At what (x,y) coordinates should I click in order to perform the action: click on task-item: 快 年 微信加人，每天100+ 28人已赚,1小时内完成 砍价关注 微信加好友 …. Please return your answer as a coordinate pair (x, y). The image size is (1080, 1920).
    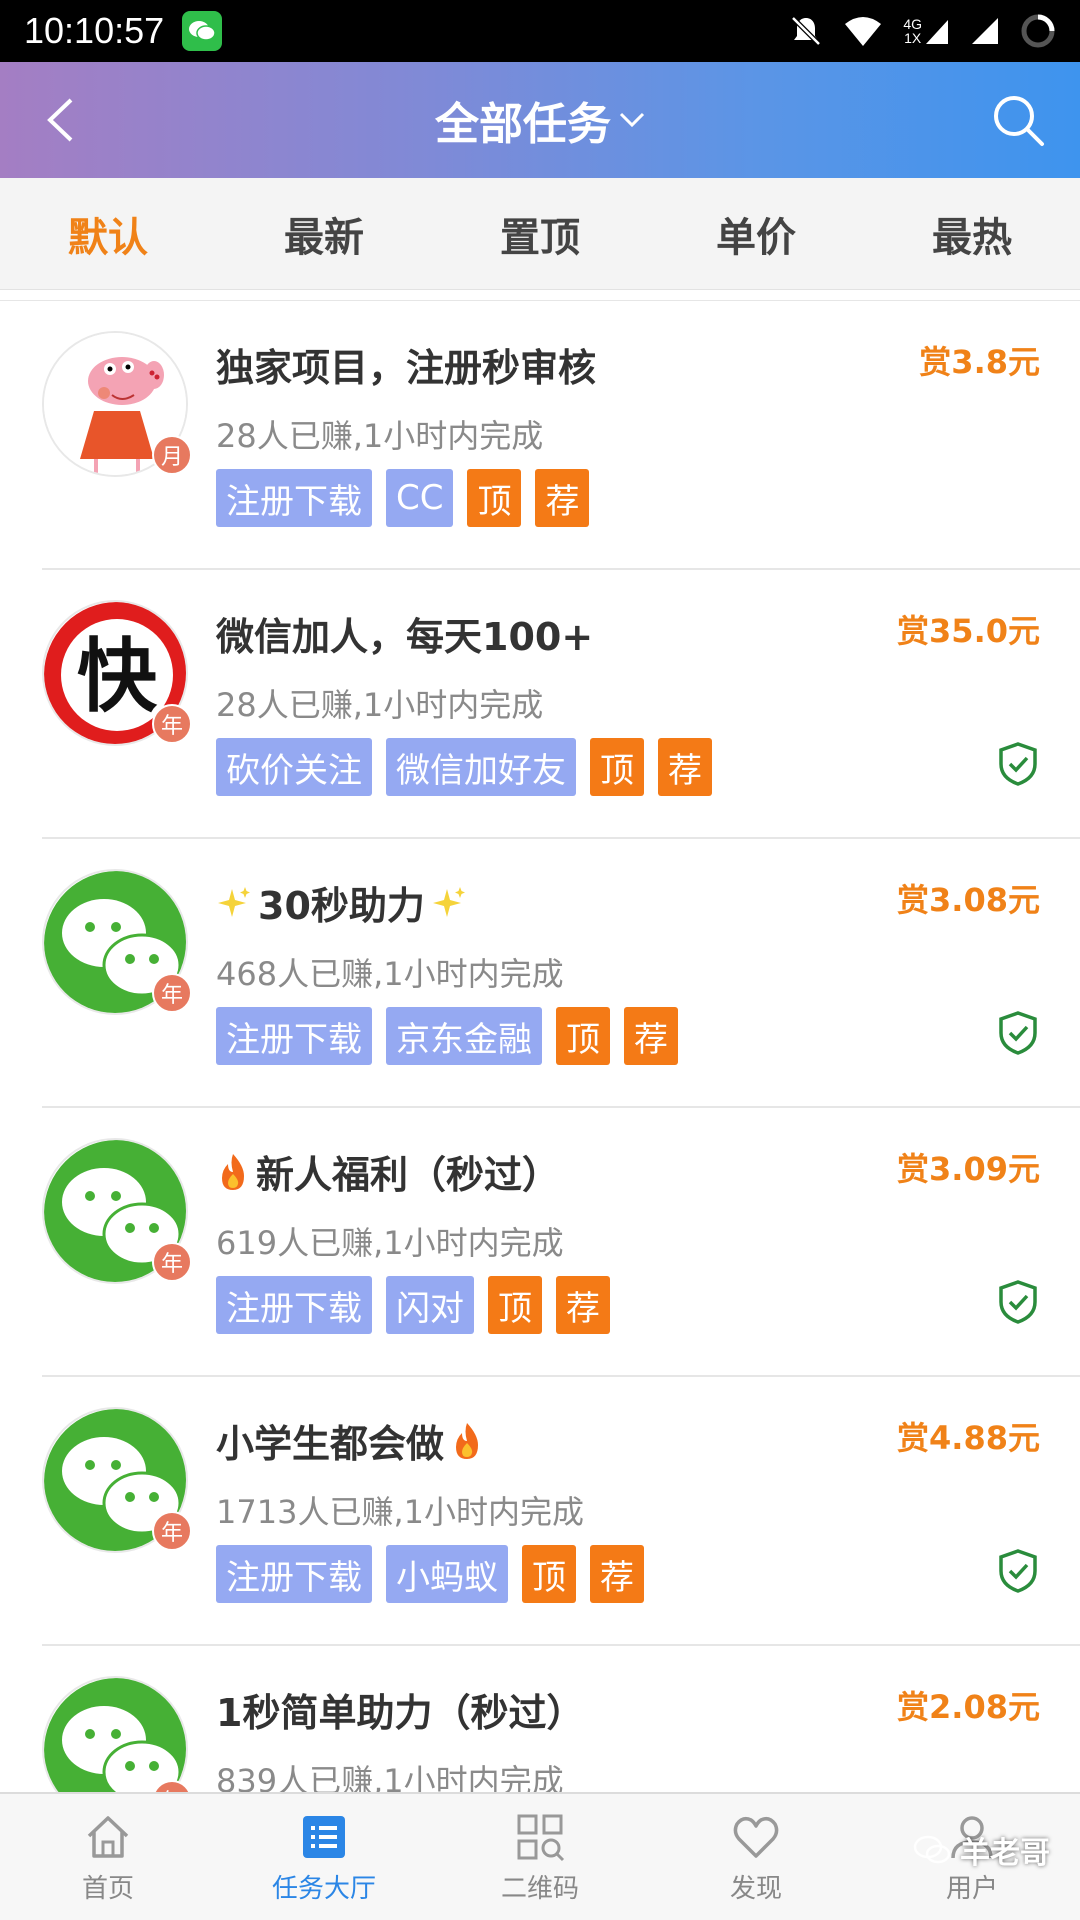
    Looking at the image, I should click on (561, 704).